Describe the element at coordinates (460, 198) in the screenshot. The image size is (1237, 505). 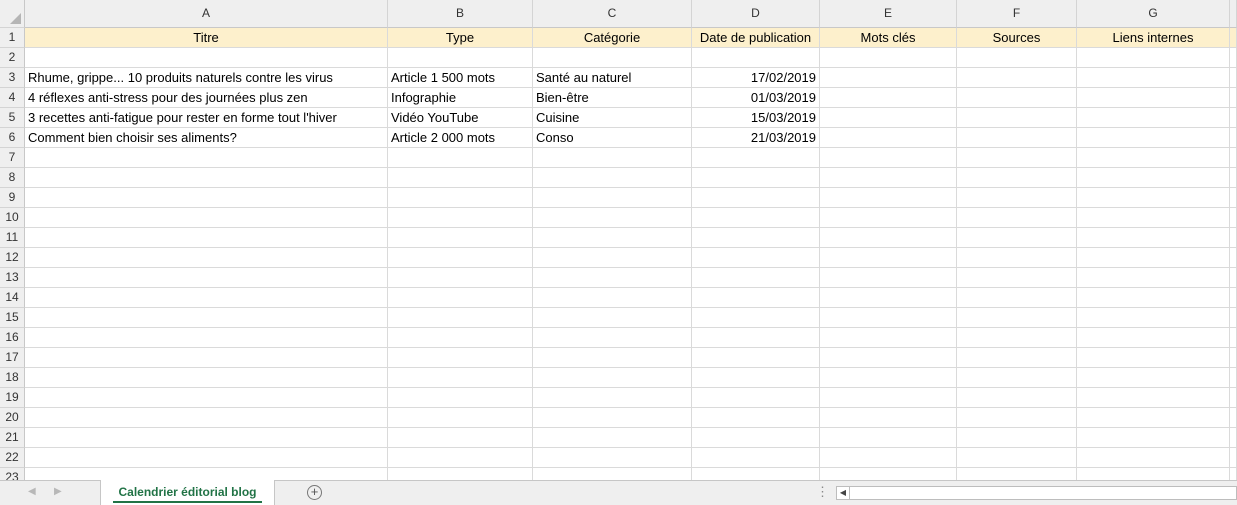
I see `cell-b9` at that location.